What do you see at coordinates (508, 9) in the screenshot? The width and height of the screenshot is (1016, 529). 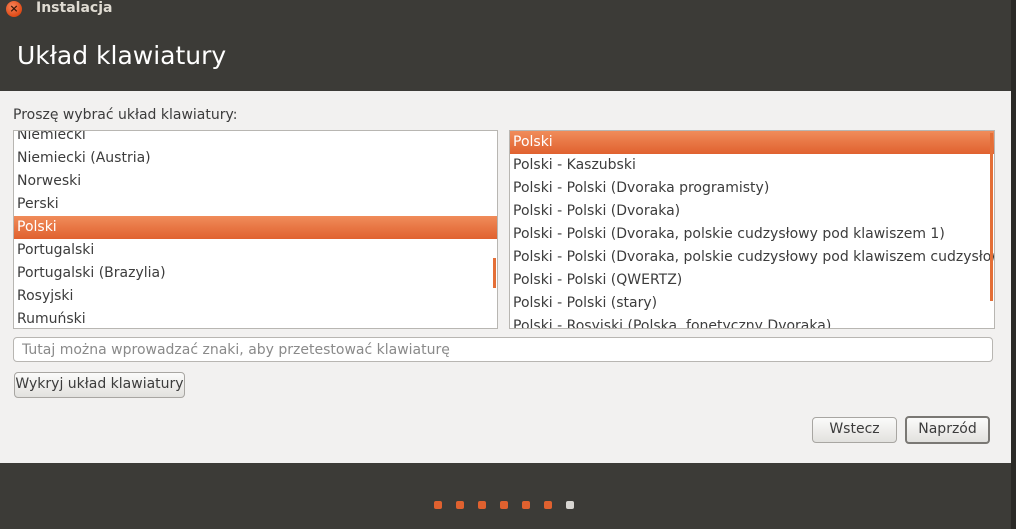 I see `title-bar: × Instalacja` at bounding box center [508, 9].